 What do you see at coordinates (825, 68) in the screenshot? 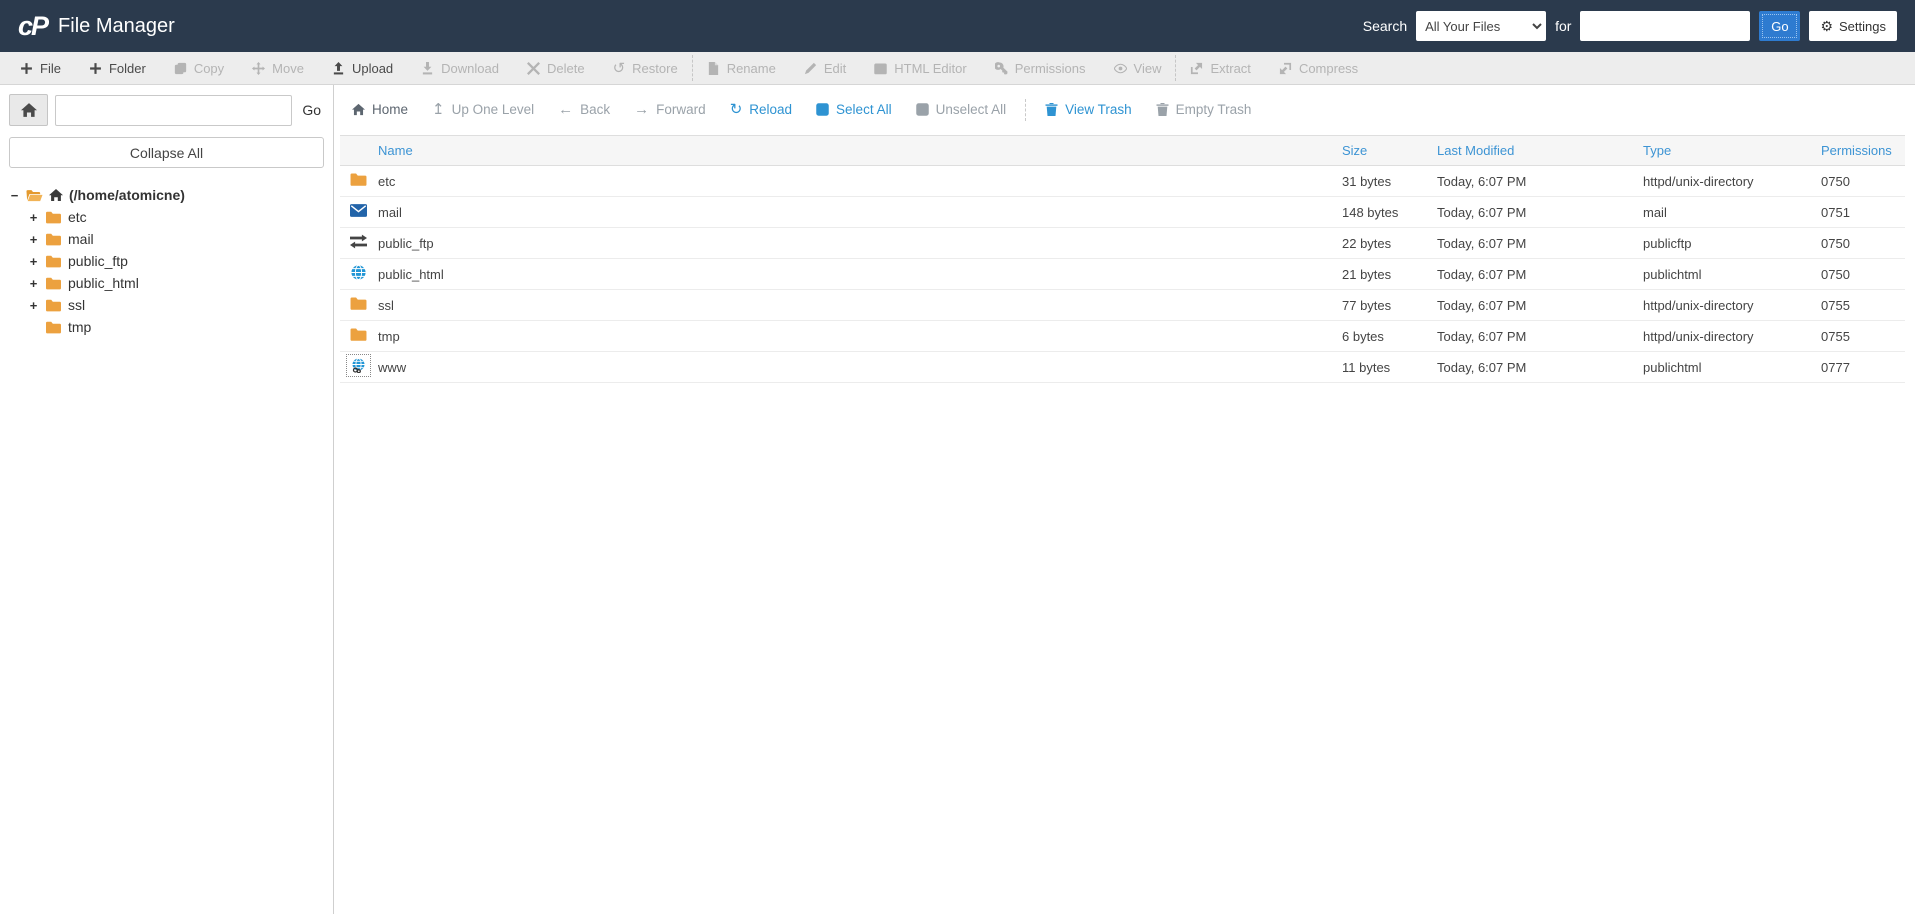
I see `toolbar-edit-button: Edit` at bounding box center [825, 68].